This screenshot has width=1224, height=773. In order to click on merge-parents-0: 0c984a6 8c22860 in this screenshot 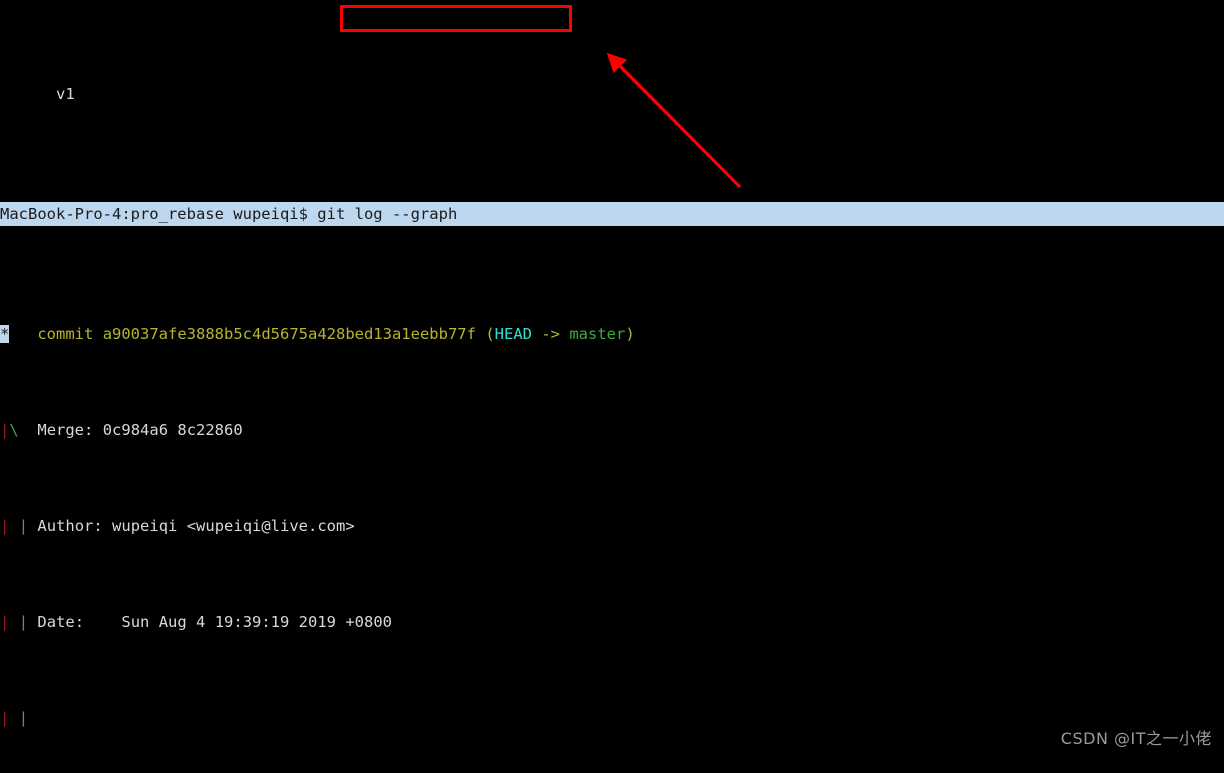, I will do `click(172, 430)`.